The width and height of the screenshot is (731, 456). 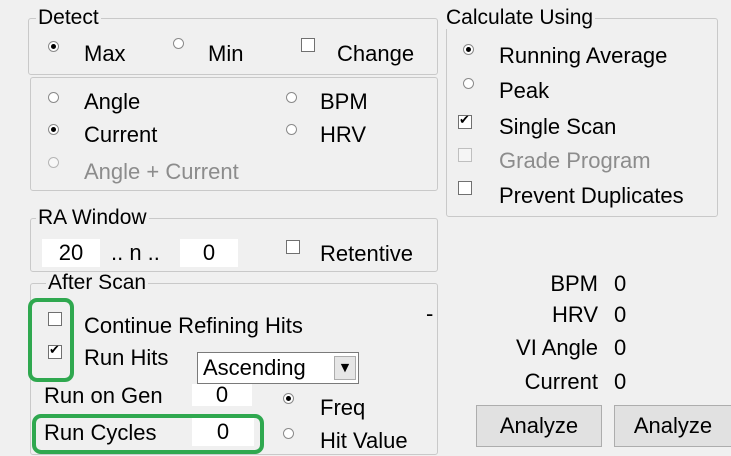 What do you see at coordinates (126, 358) in the screenshot?
I see `run-hits-label: Run Hits` at bounding box center [126, 358].